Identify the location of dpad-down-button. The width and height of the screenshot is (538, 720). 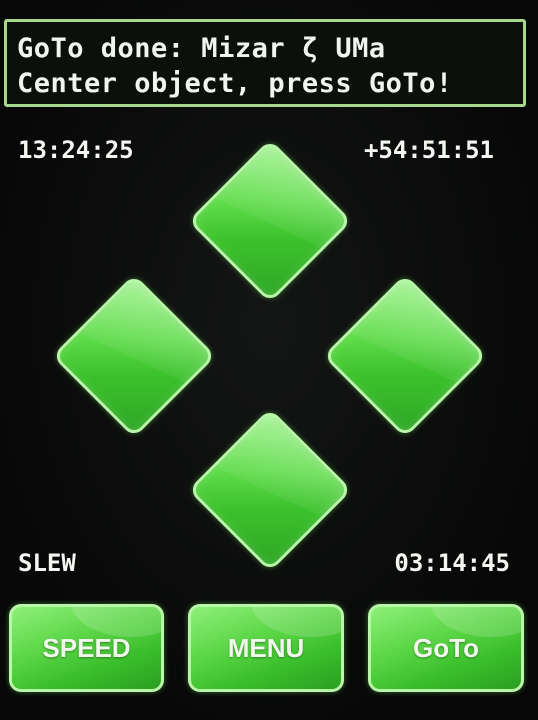
(270, 490).